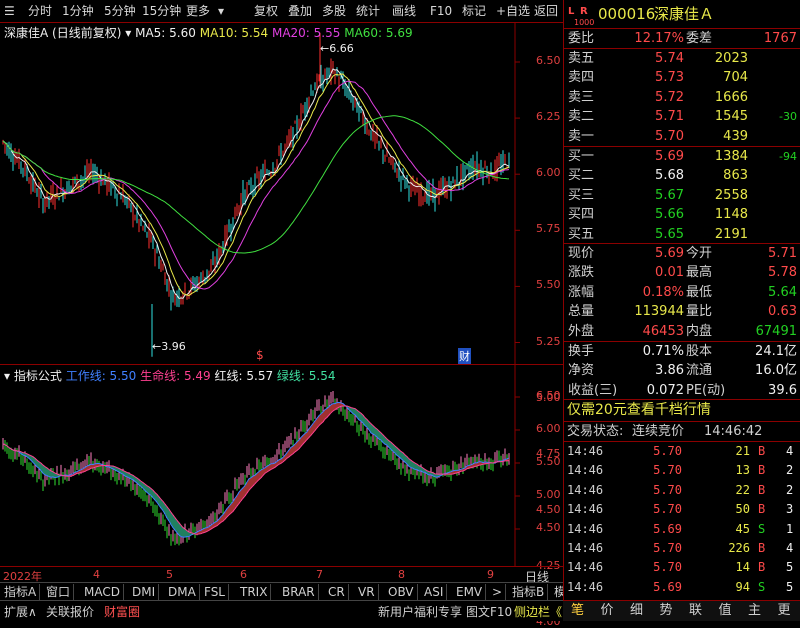 The image size is (800, 628). I want to click on stats-value: 0.18%, so click(663, 292).